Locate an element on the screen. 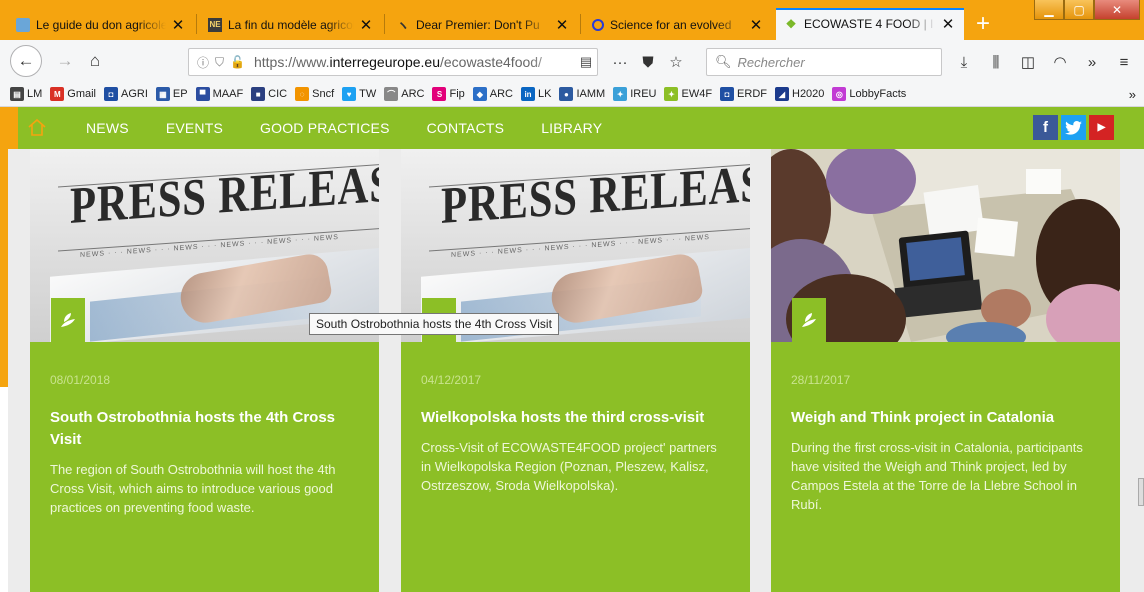 This screenshot has width=1144, height=592. info-icon: ⓘ is located at coordinates (203, 62).